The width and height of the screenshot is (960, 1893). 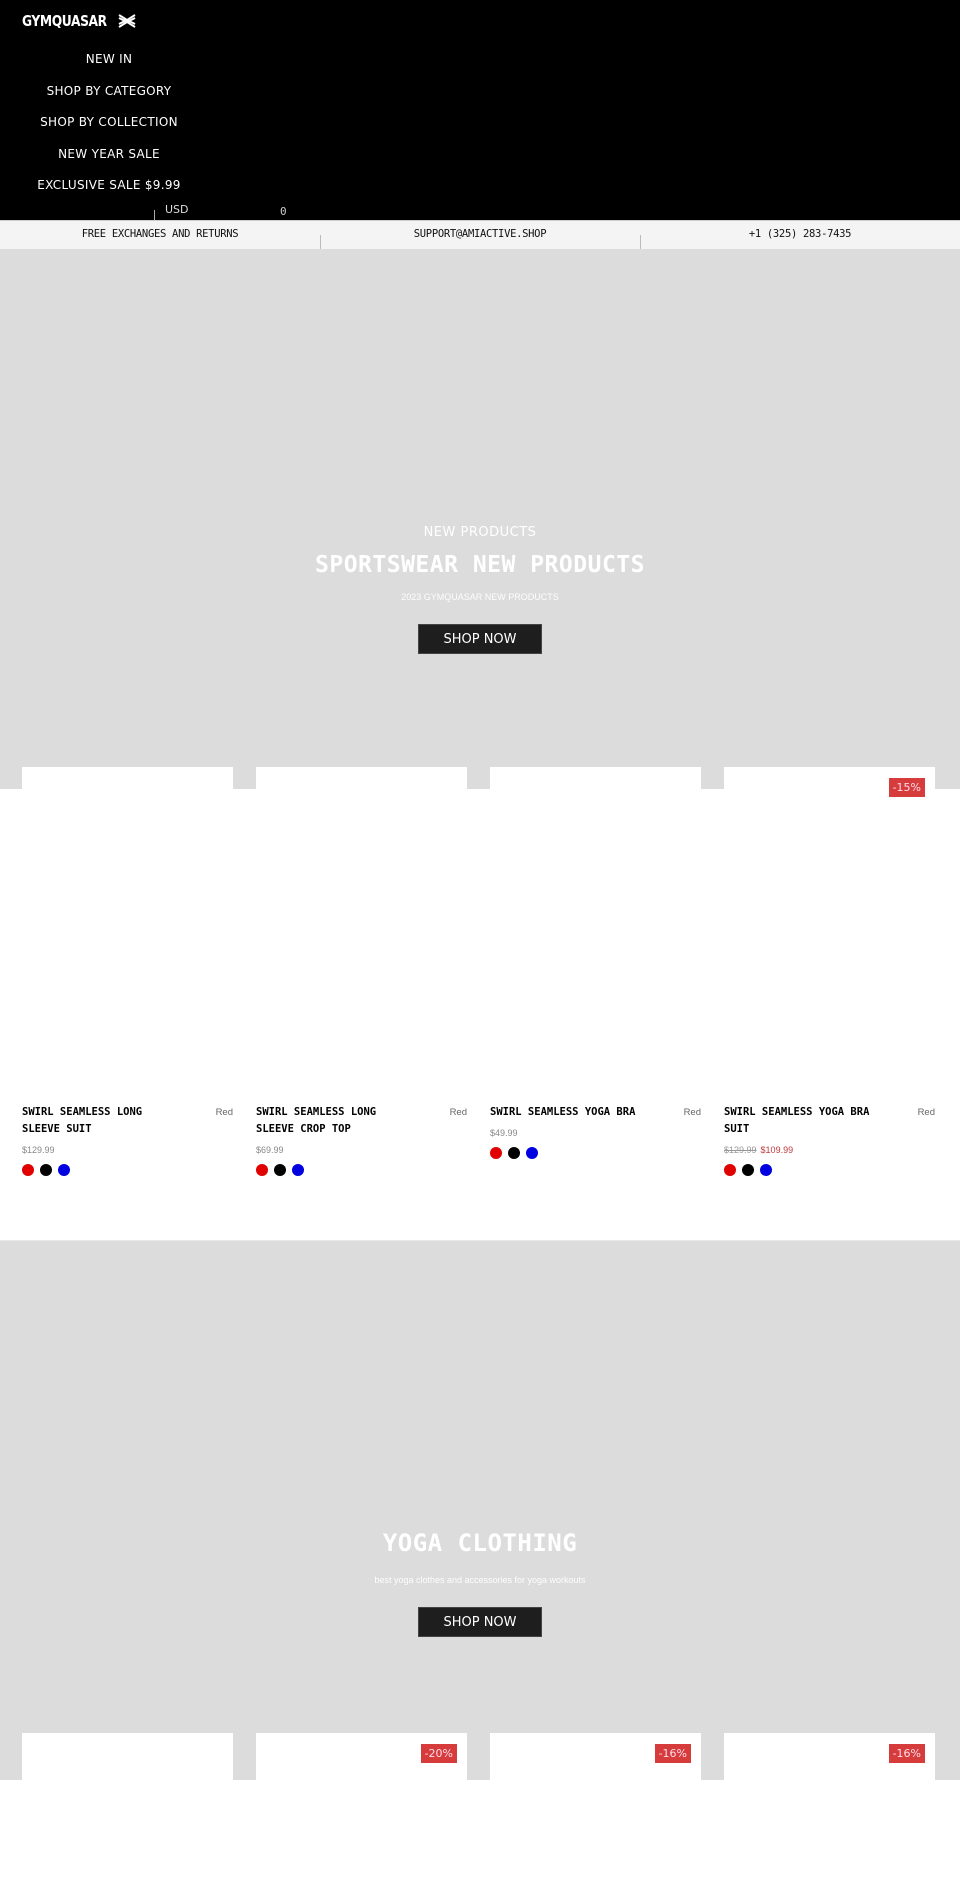 I want to click on product-card, so click(x=127, y=1813).